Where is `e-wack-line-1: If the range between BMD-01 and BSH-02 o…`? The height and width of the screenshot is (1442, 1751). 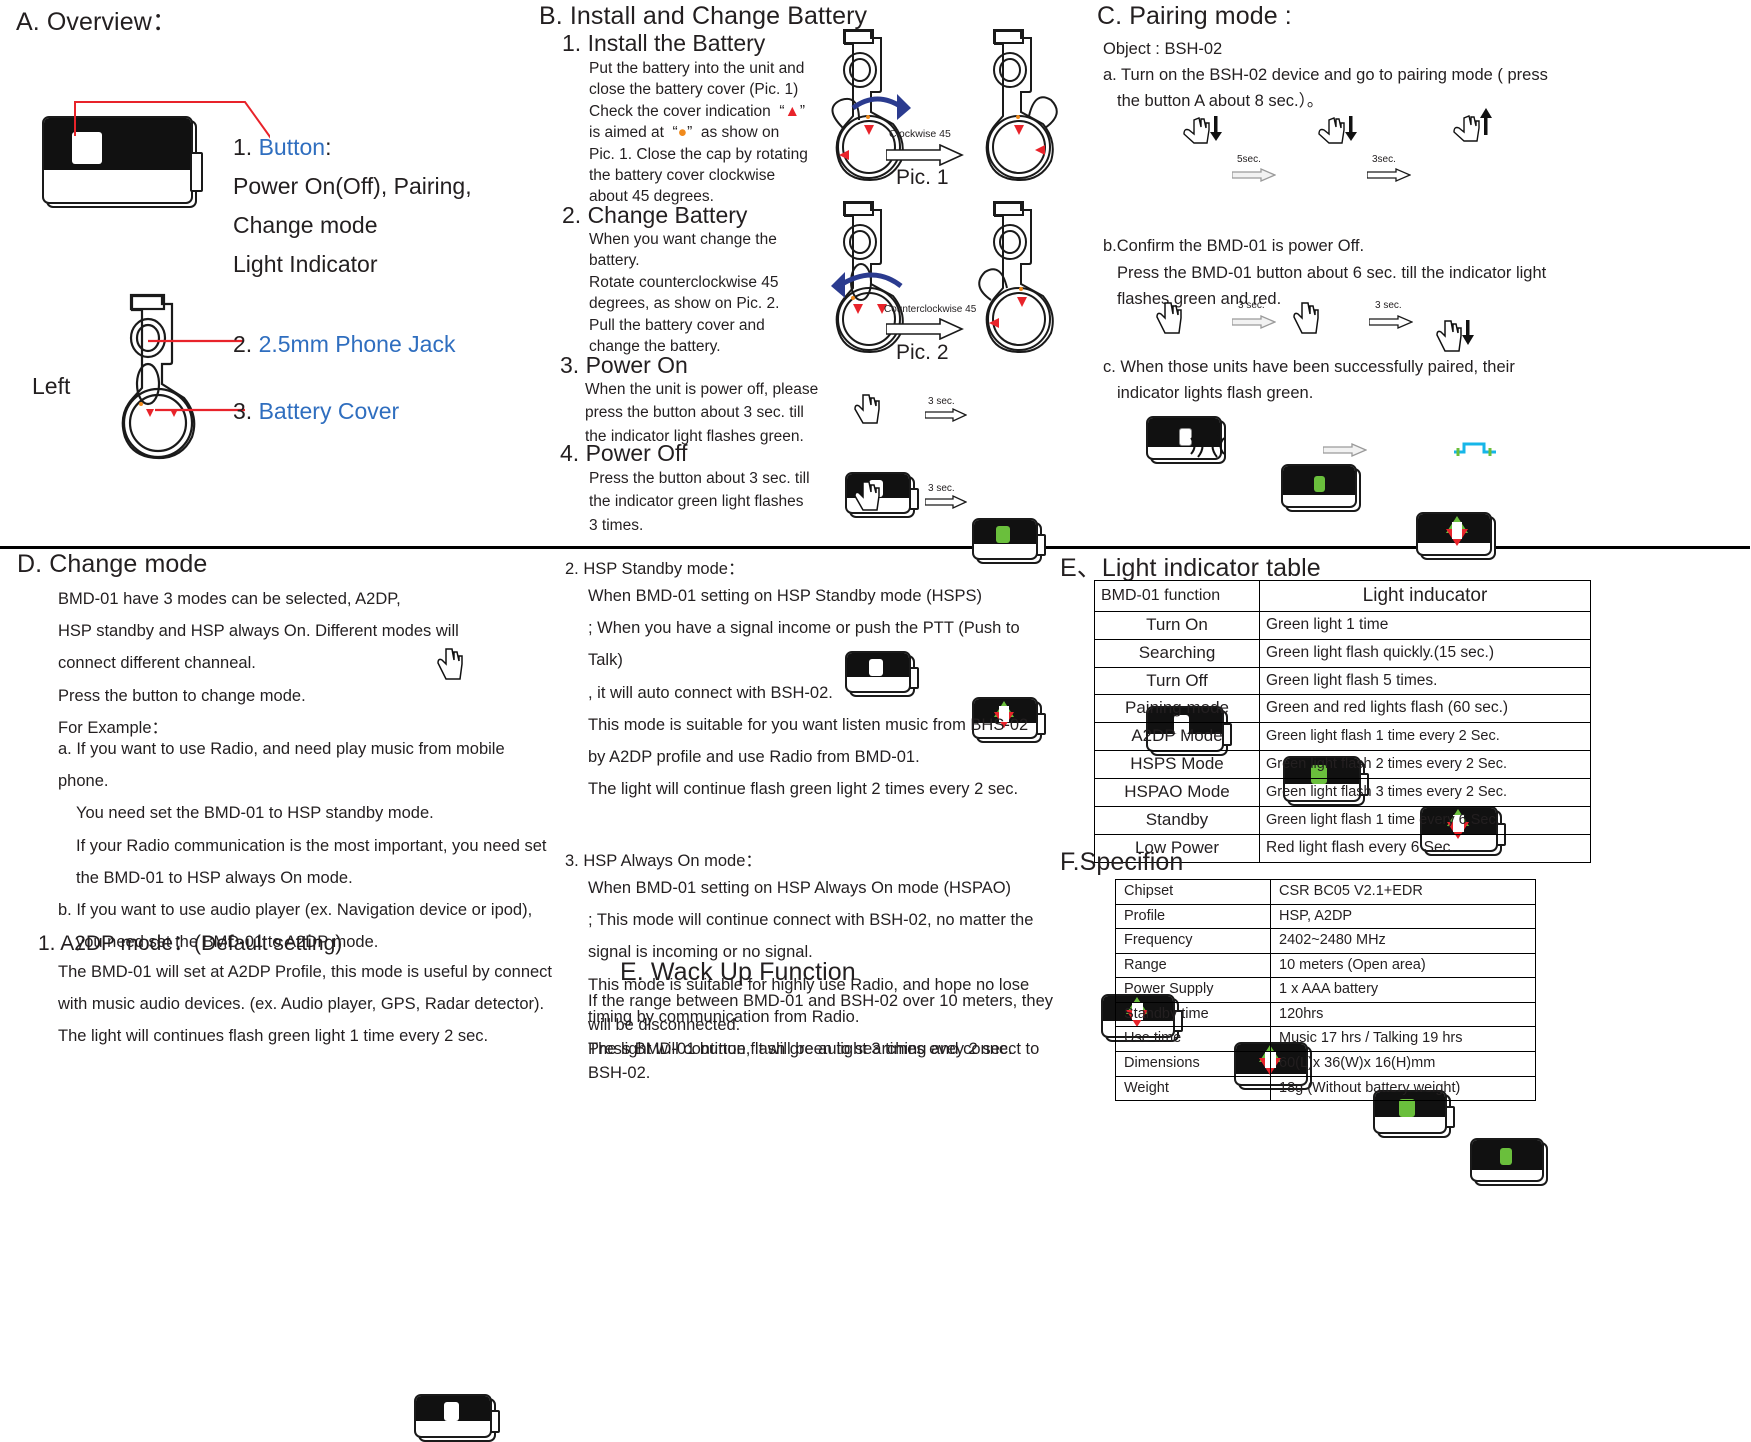 e-wack-line-1: If the range between BMD-01 and BSH-02 o… is located at coordinates (820, 1001).